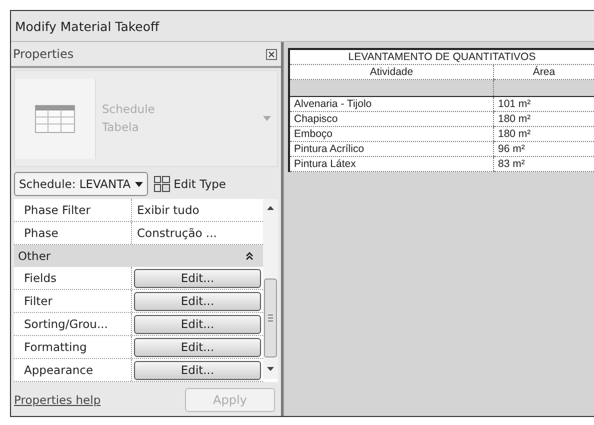 This screenshot has width=594, height=425. What do you see at coordinates (441, 56) in the screenshot?
I see `schedule-title: LEVANTAMENTO DE QUANTITATIVOS` at bounding box center [441, 56].